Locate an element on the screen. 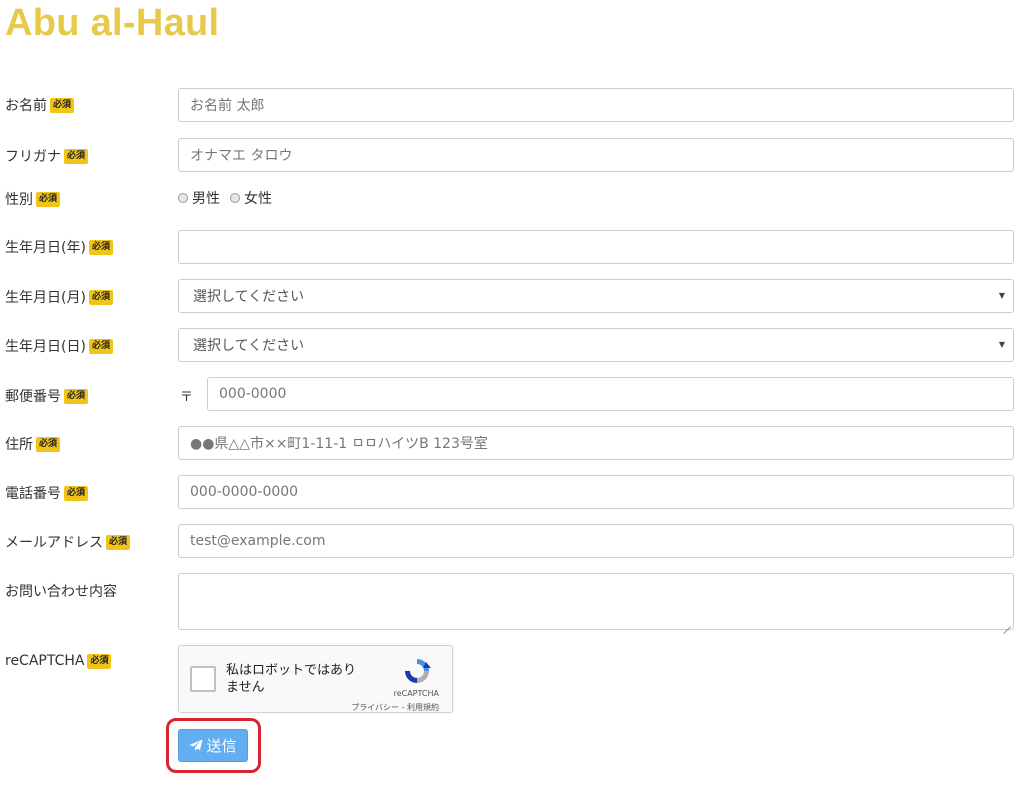  inquiry-label: お問い合わせ内容 is located at coordinates (61, 591).